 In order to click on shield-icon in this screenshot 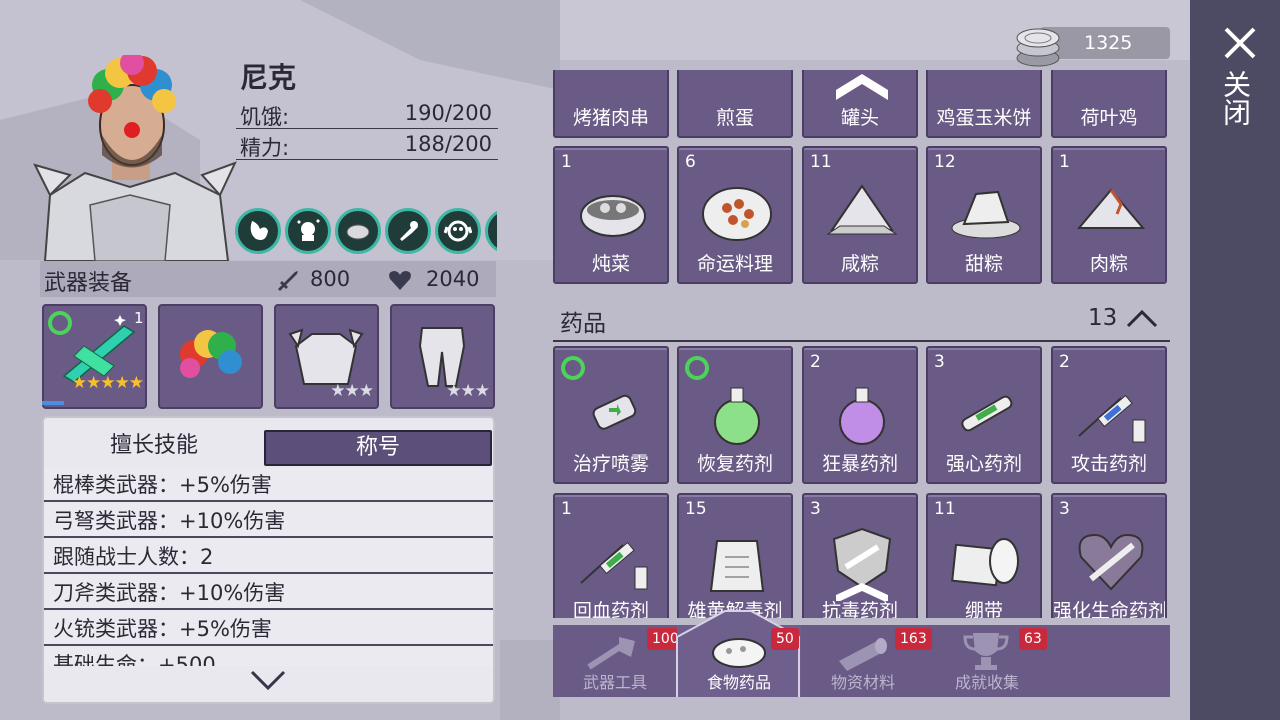, I will do `click(862, 564)`.